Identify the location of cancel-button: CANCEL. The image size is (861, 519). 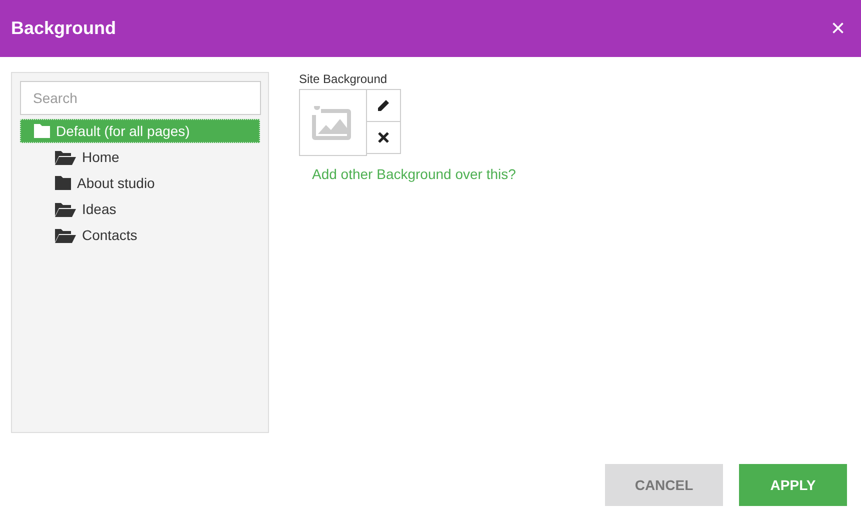
(664, 485).